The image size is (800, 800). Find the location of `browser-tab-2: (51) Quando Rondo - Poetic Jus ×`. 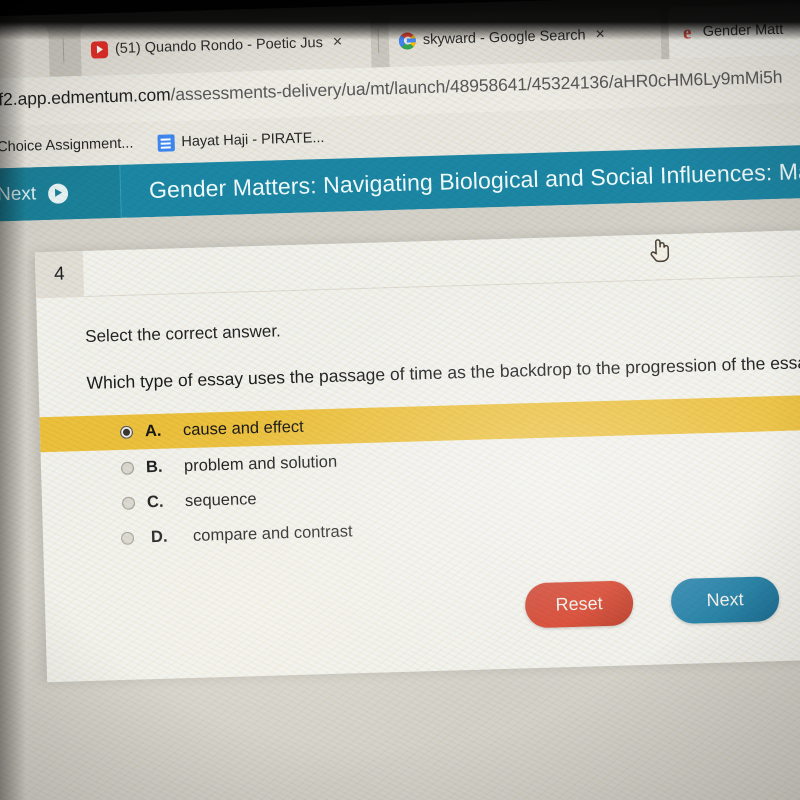

browser-tab-2: (51) Quando Rondo - Poetic Jus × is located at coordinates (226, 45).